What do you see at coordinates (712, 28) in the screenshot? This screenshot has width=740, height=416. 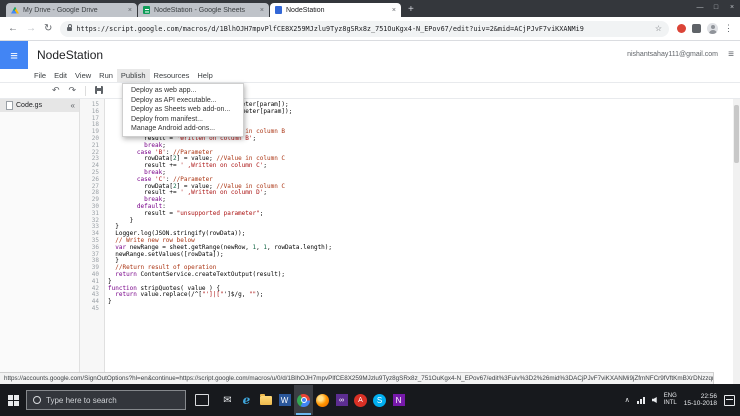 I see `profile-avatar` at bounding box center [712, 28].